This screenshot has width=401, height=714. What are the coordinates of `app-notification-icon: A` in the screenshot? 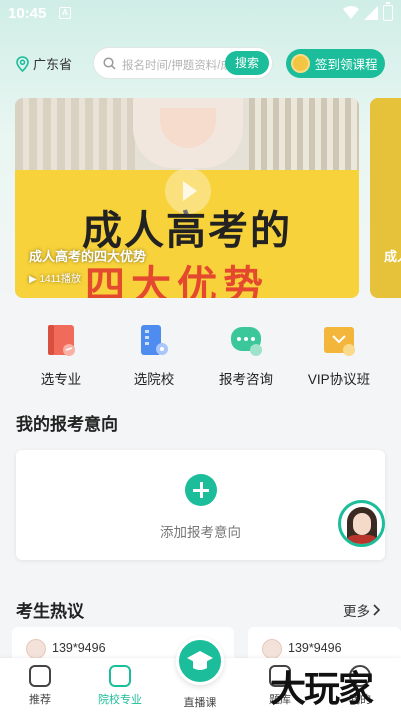 It's located at (65, 13).